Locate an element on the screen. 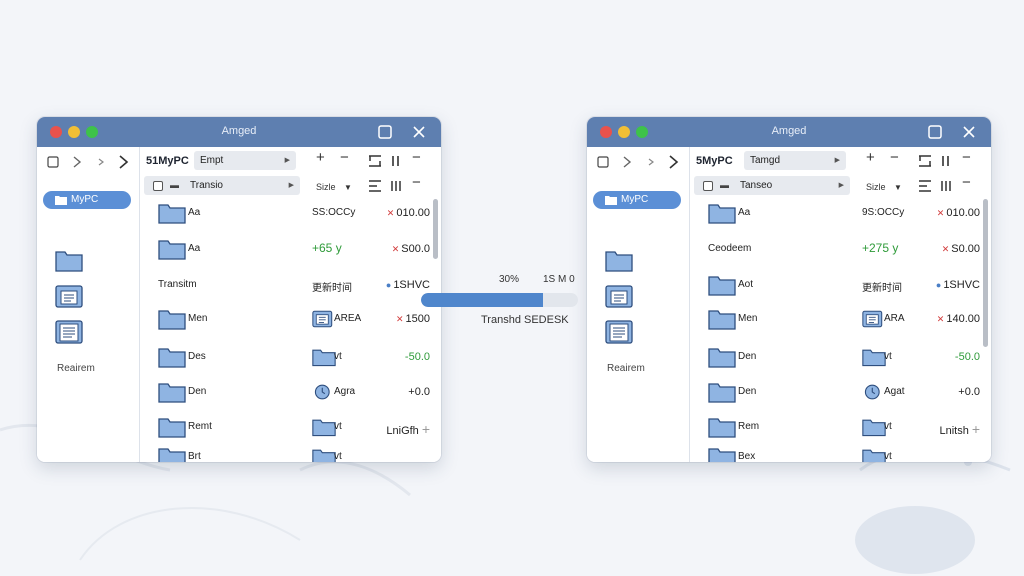 The image size is (1024, 576). file-row: Den vt -50.0 is located at coordinates (835, 358).